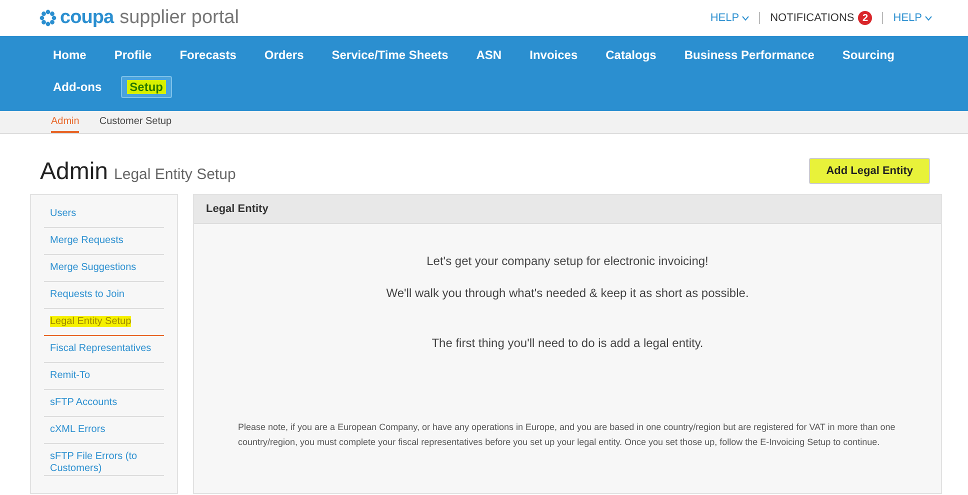 Image resolution: width=968 pixels, height=495 pixels. I want to click on nav-tab: Profile, so click(133, 55).